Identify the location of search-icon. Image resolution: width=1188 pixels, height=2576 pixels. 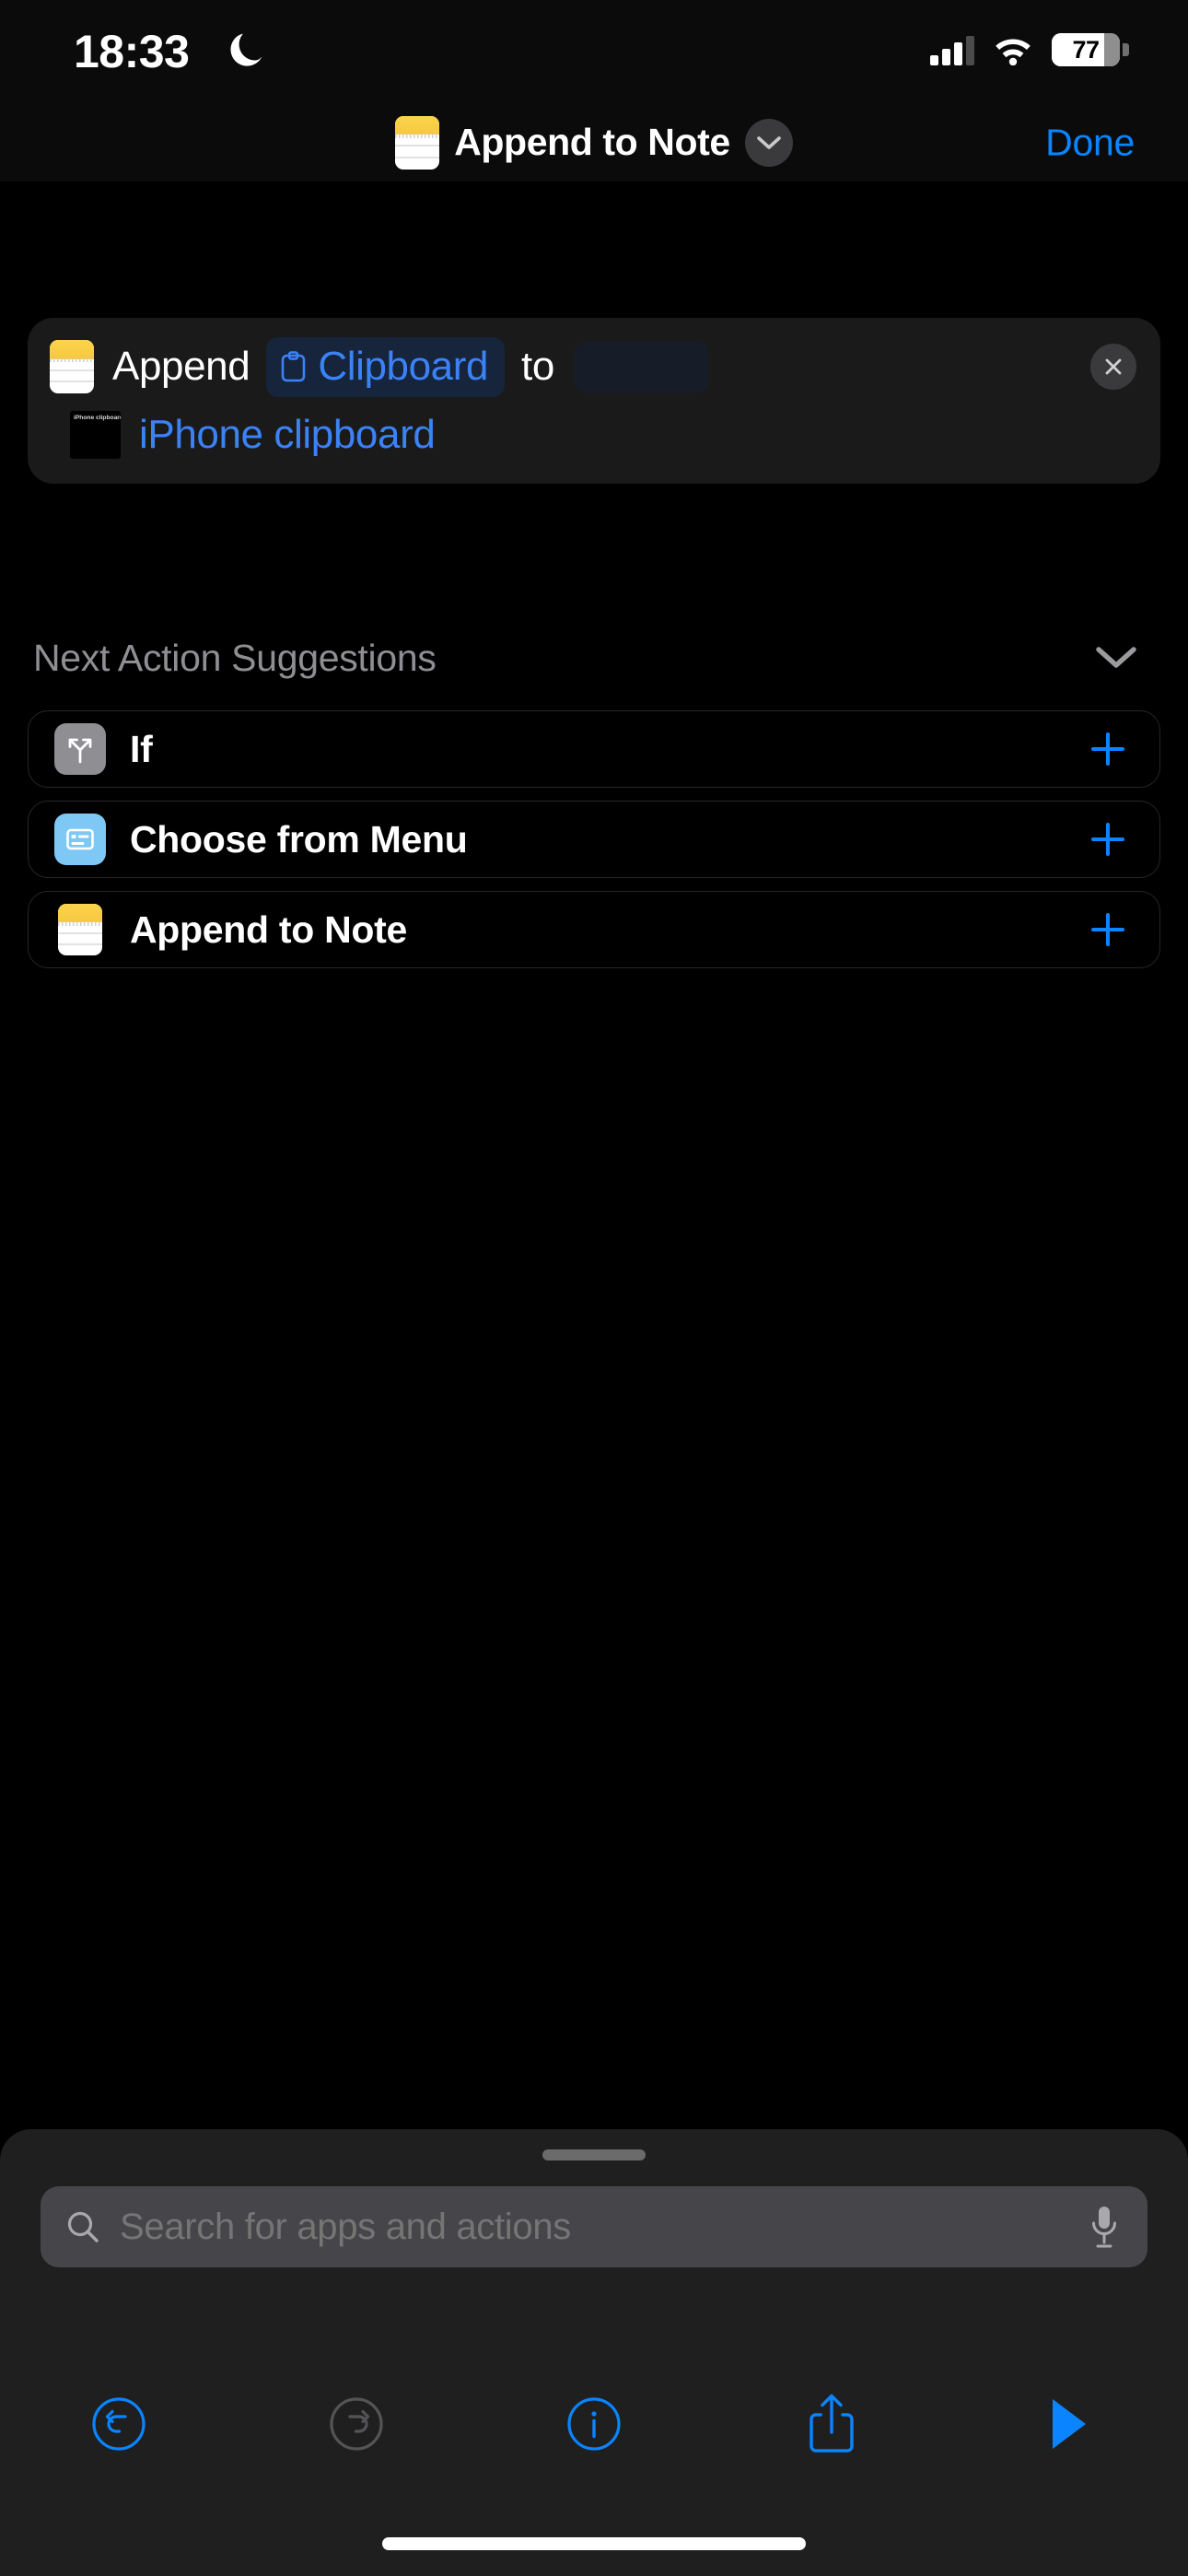
(82, 2226).